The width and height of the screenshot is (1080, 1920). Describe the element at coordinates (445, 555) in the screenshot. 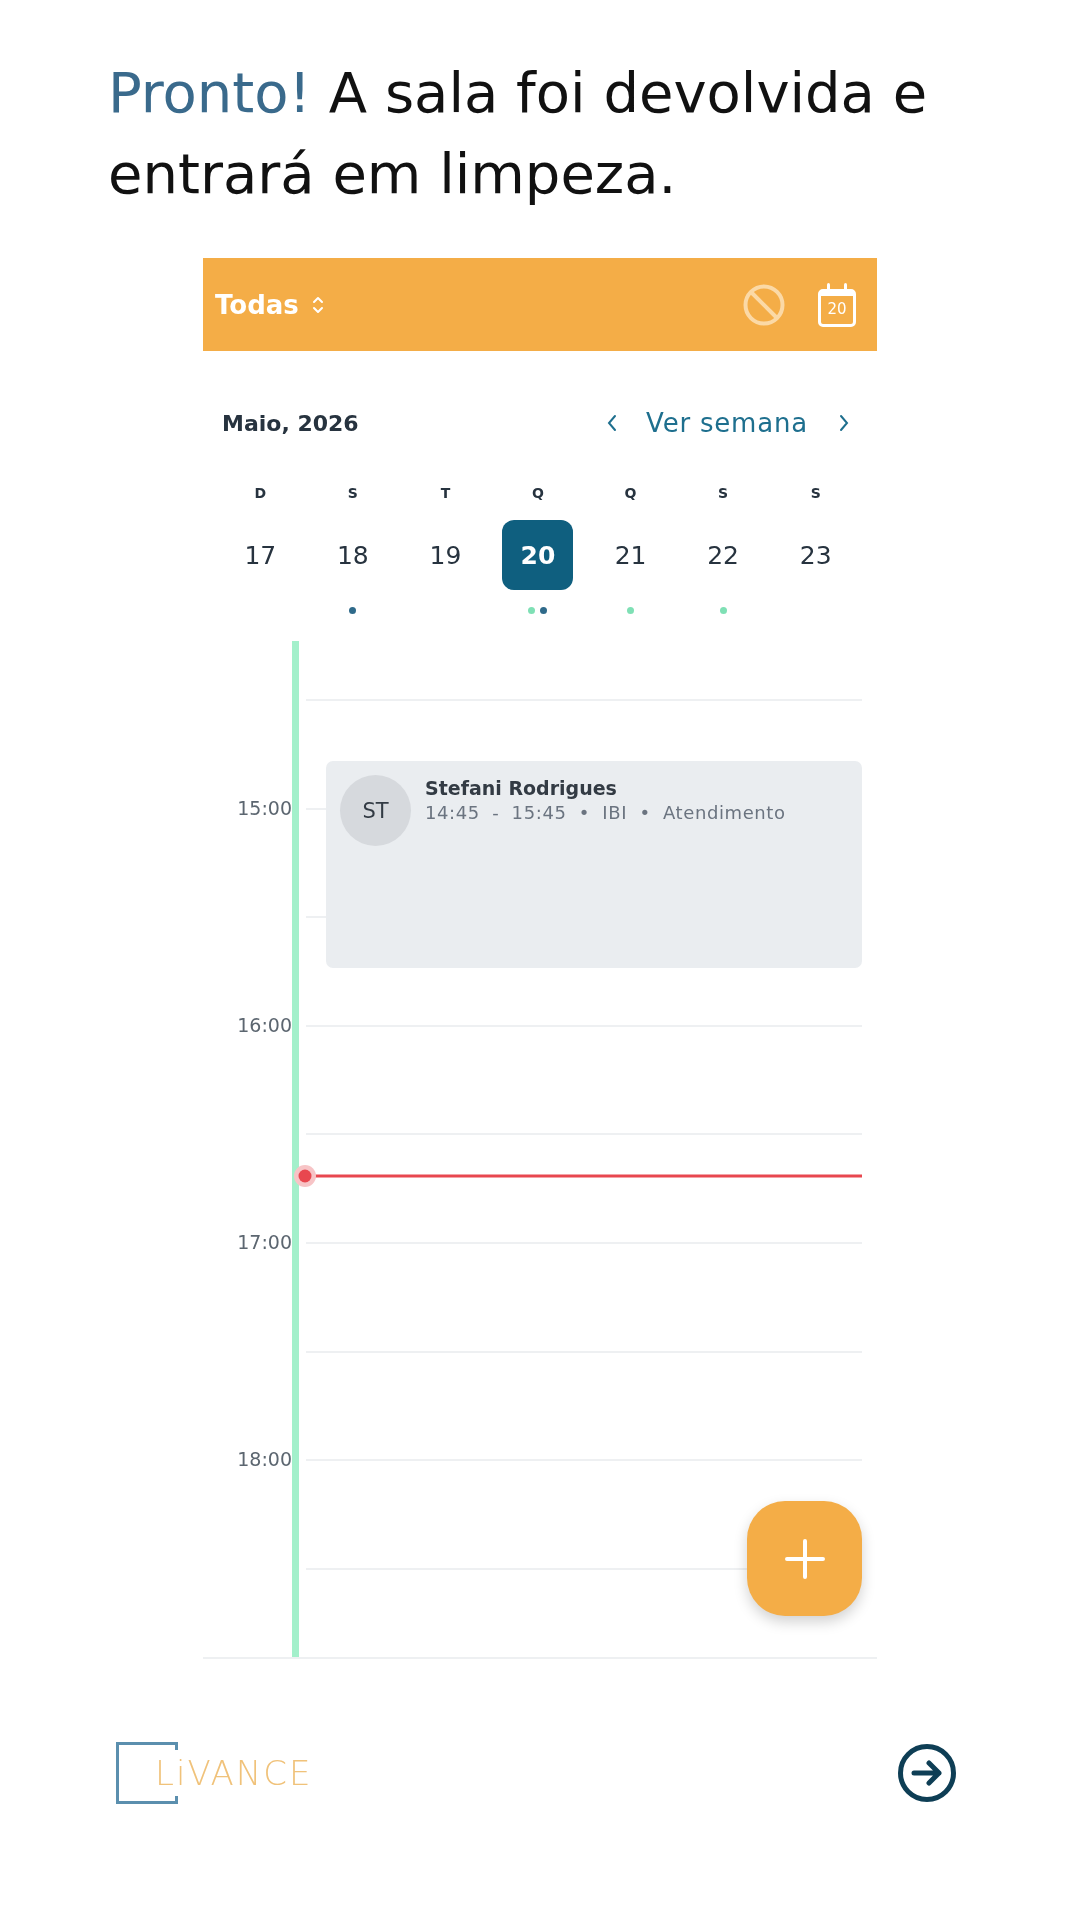

I see `date-button: 19` at that location.